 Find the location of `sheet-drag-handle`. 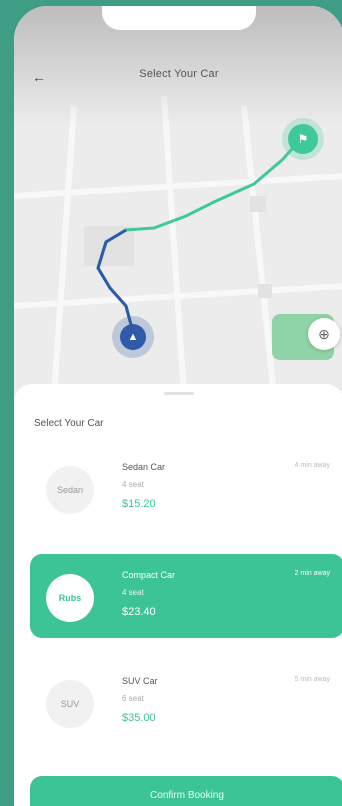

sheet-drag-handle is located at coordinates (179, 393).